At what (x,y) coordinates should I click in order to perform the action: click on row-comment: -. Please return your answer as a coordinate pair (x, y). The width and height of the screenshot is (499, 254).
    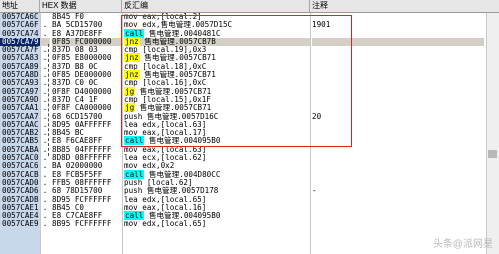
    Looking at the image, I should click on (314, 191).